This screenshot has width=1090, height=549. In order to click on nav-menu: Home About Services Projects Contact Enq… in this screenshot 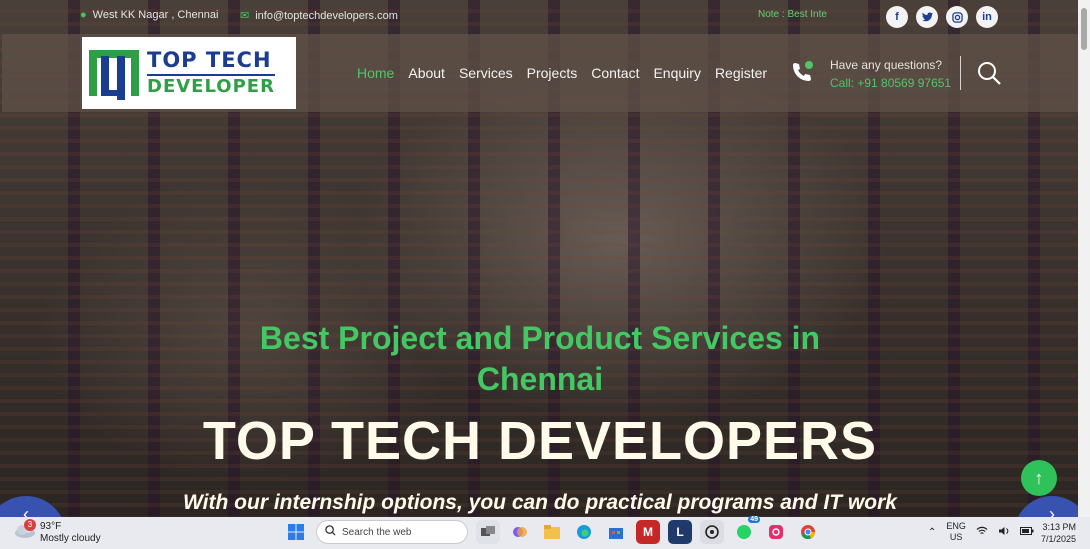, I will do `click(562, 73)`.